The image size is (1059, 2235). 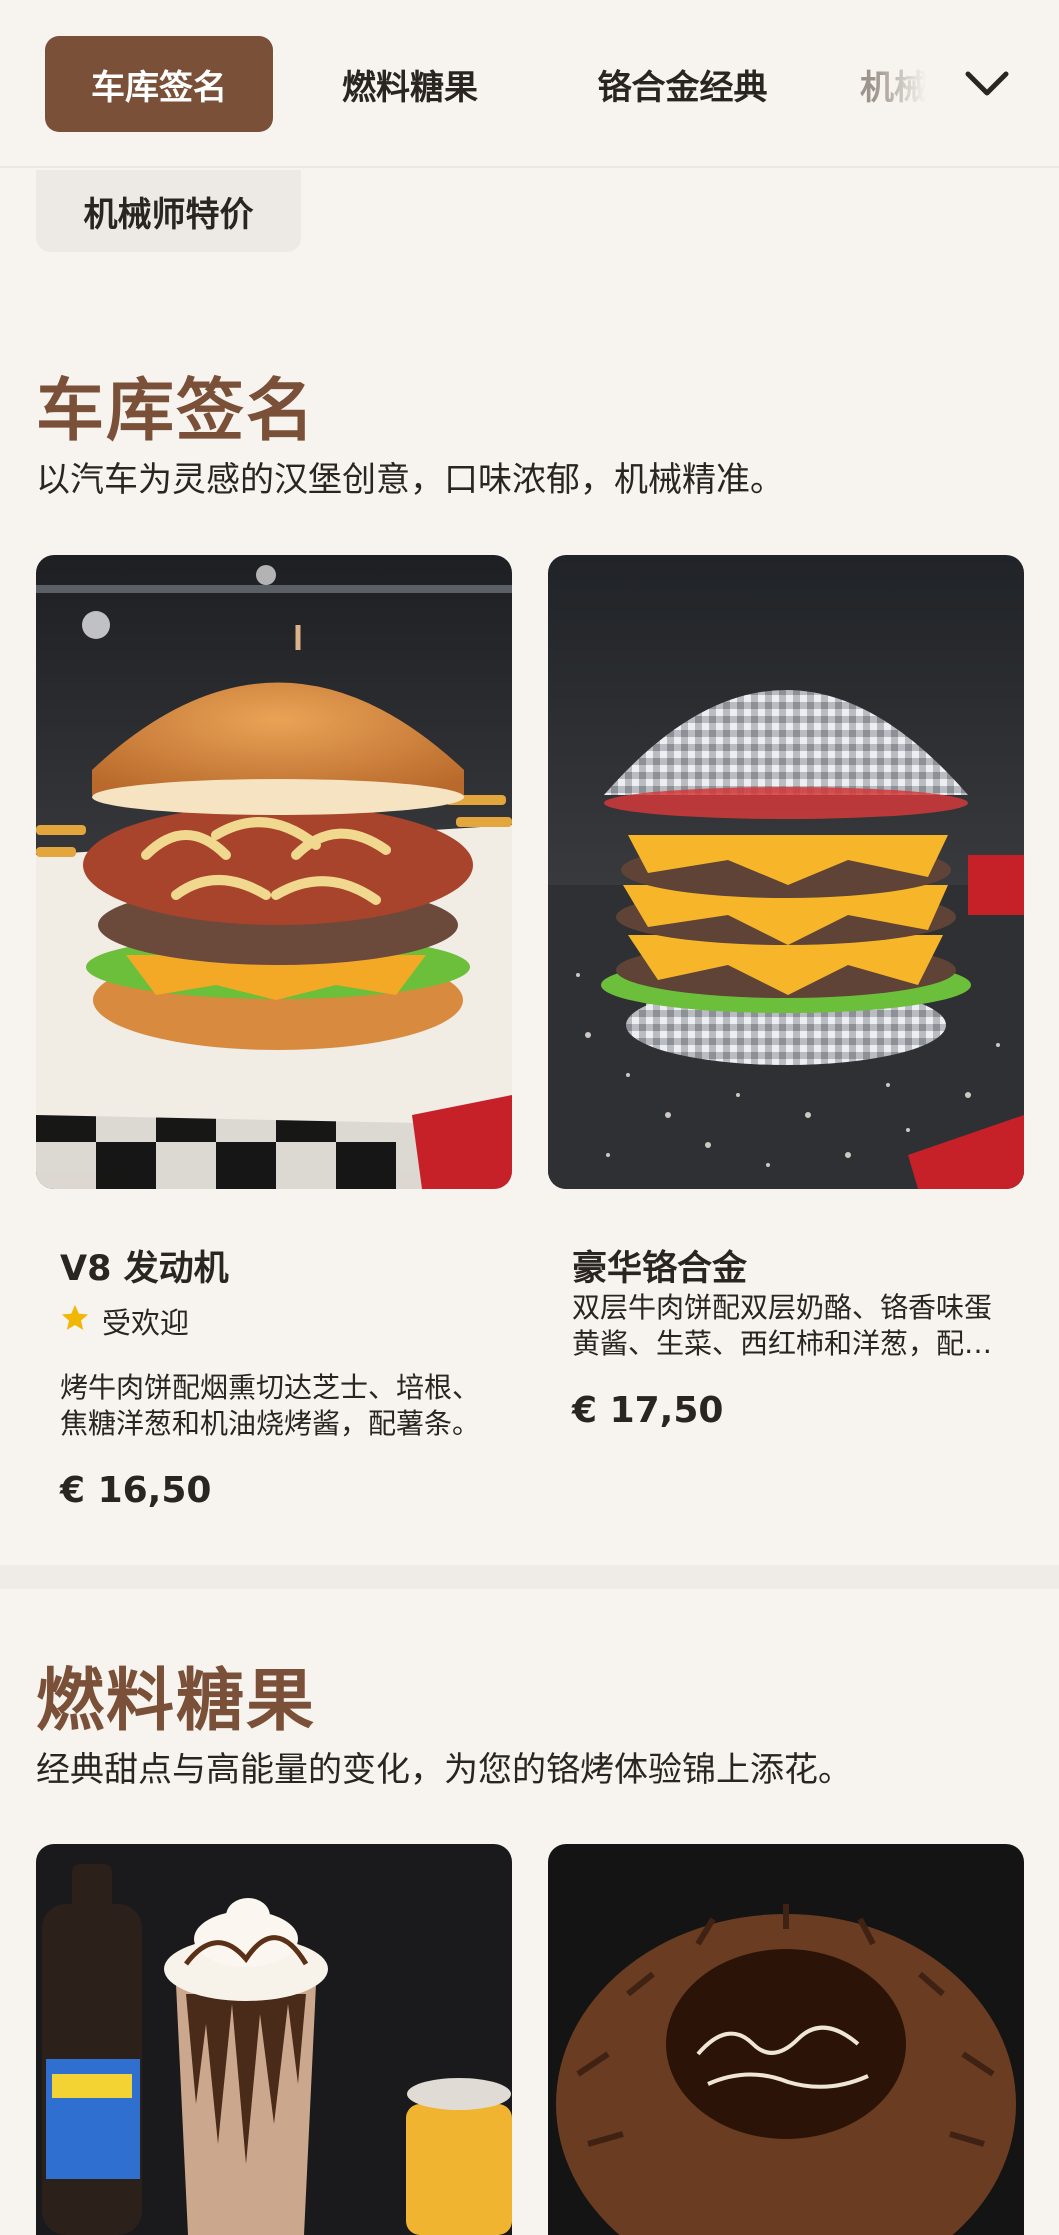 I want to click on section-title: 车库签名, so click(x=176, y=411).